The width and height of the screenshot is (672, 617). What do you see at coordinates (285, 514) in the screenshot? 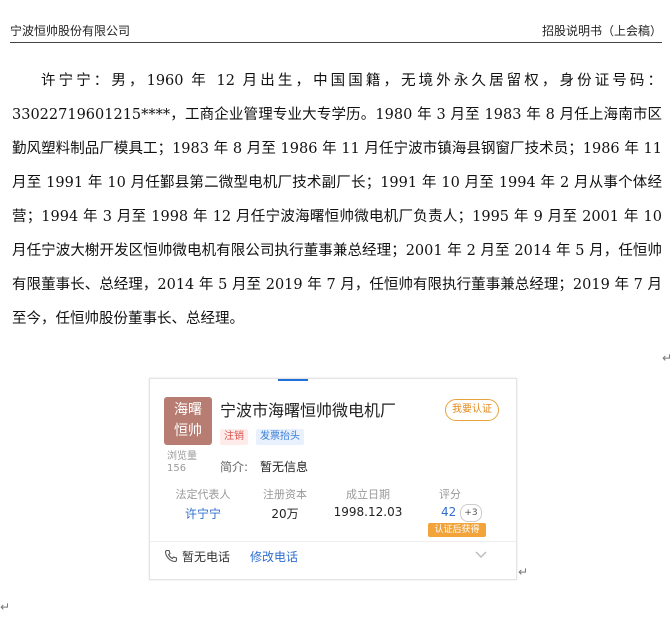
I see `registered-capital-value: 20万` at bounding box center [285, 514].